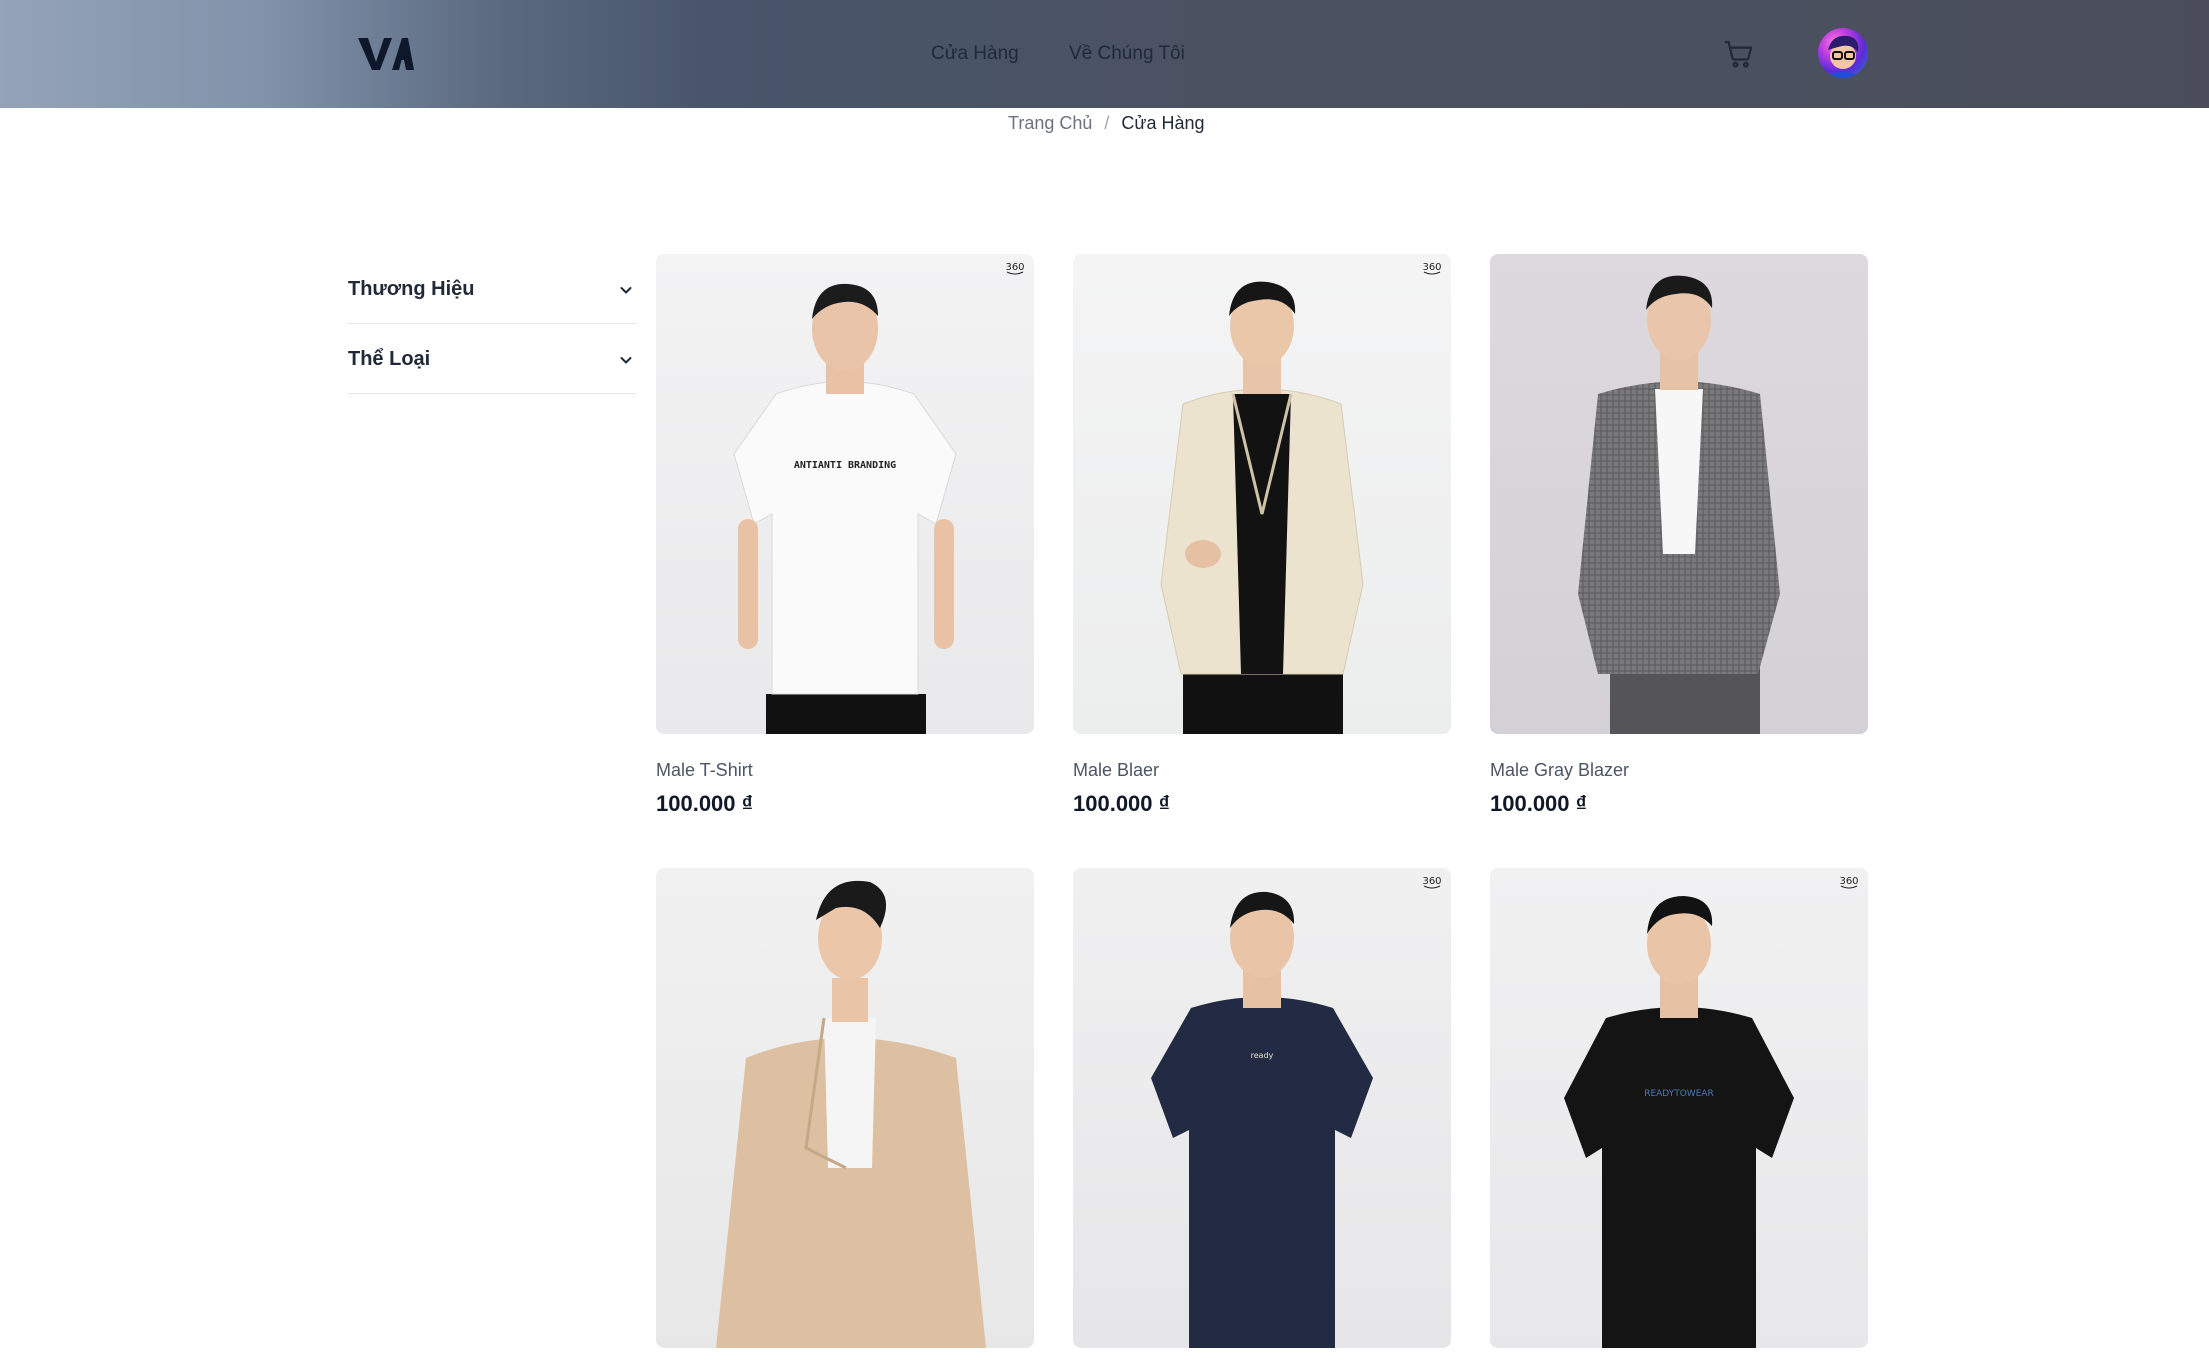 Image resolution: width=2209 pixels, height=1372 pixels. Describe the element at coordinates (845, 508) in the screenshot. I see `tshirt-model-image: ANTIANTI BRANDING` at that location.